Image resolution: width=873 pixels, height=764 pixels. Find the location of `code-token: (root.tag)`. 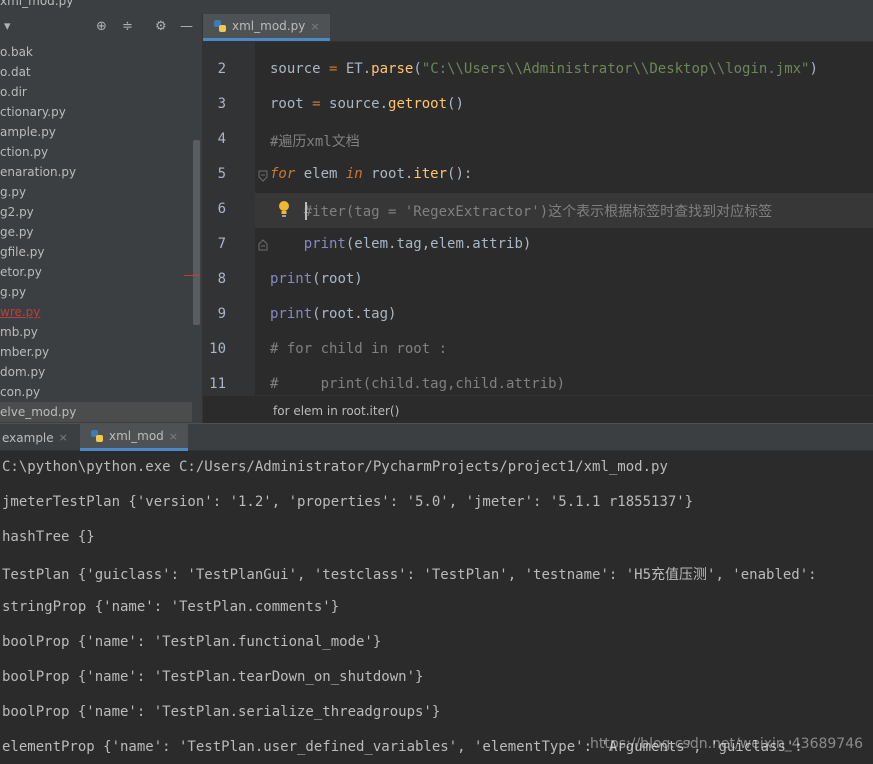

code-token: (root.tag) is located at coordinates (354, 314).